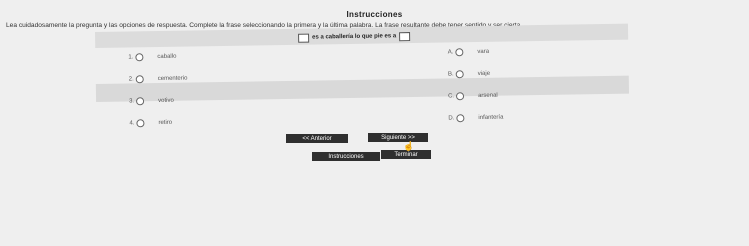  I want to click on left-option-label: caballo, so click(167, 57).